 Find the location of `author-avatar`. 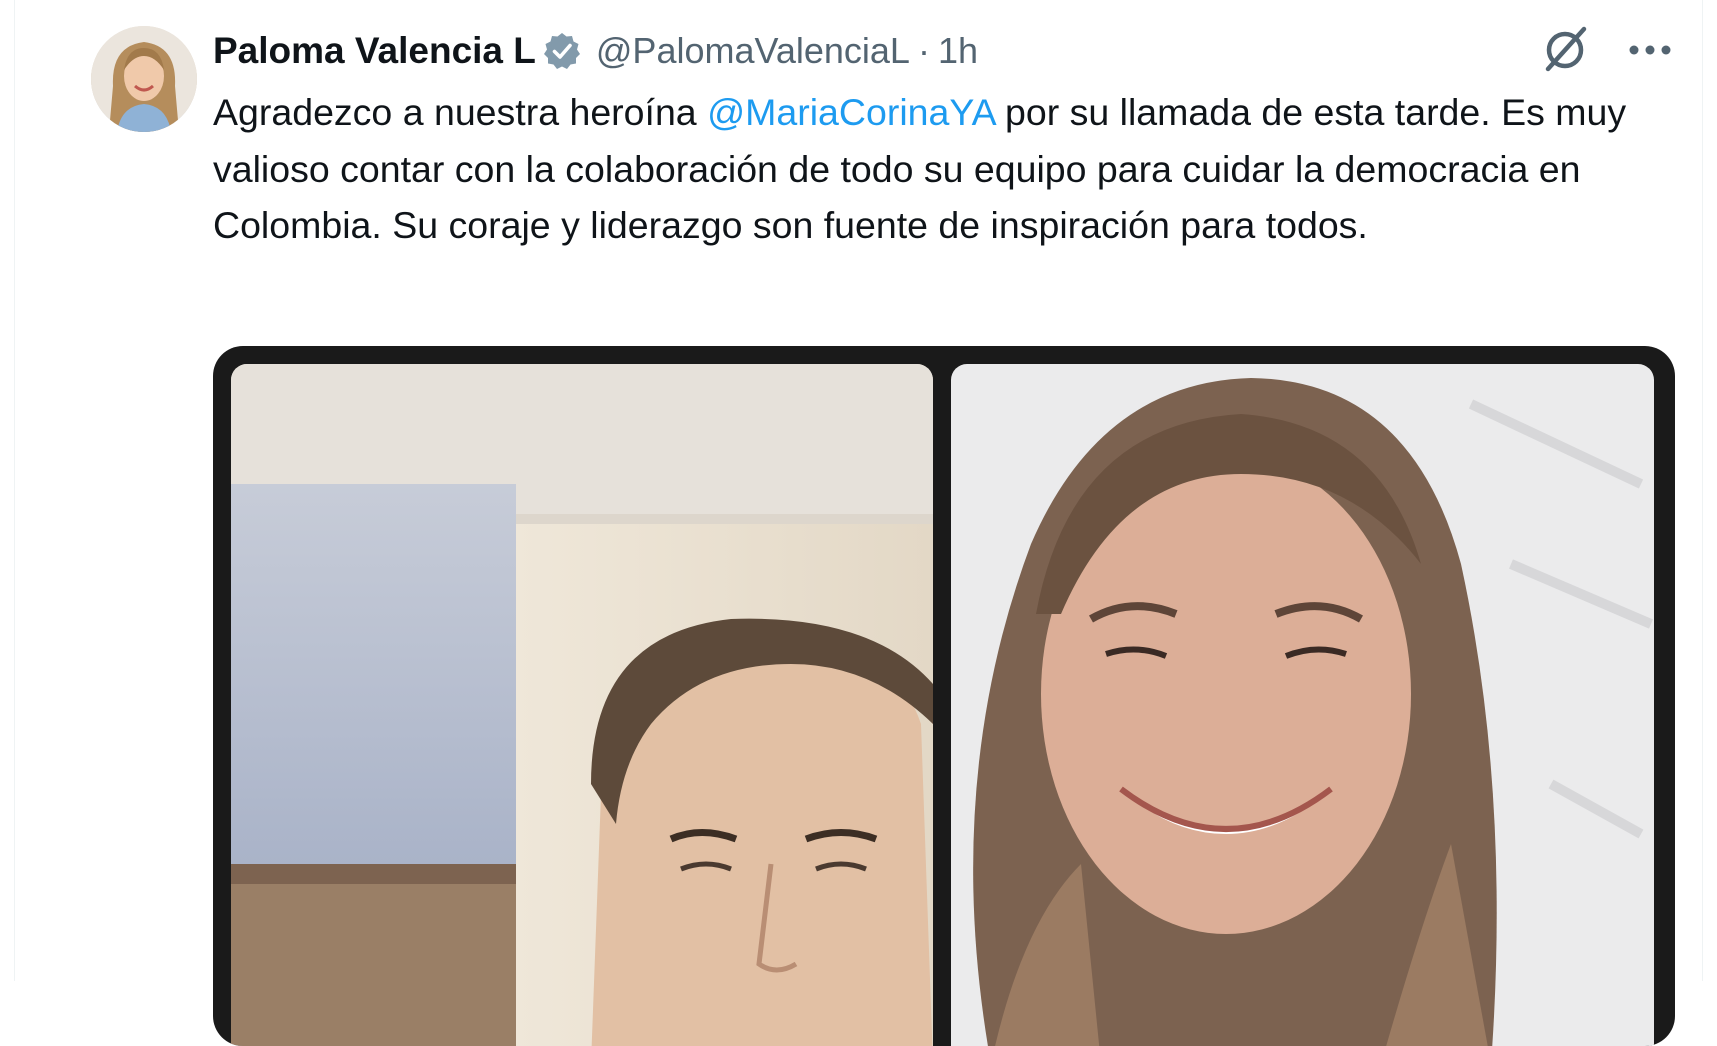

author-avatar is located at coordinates (144, 79).